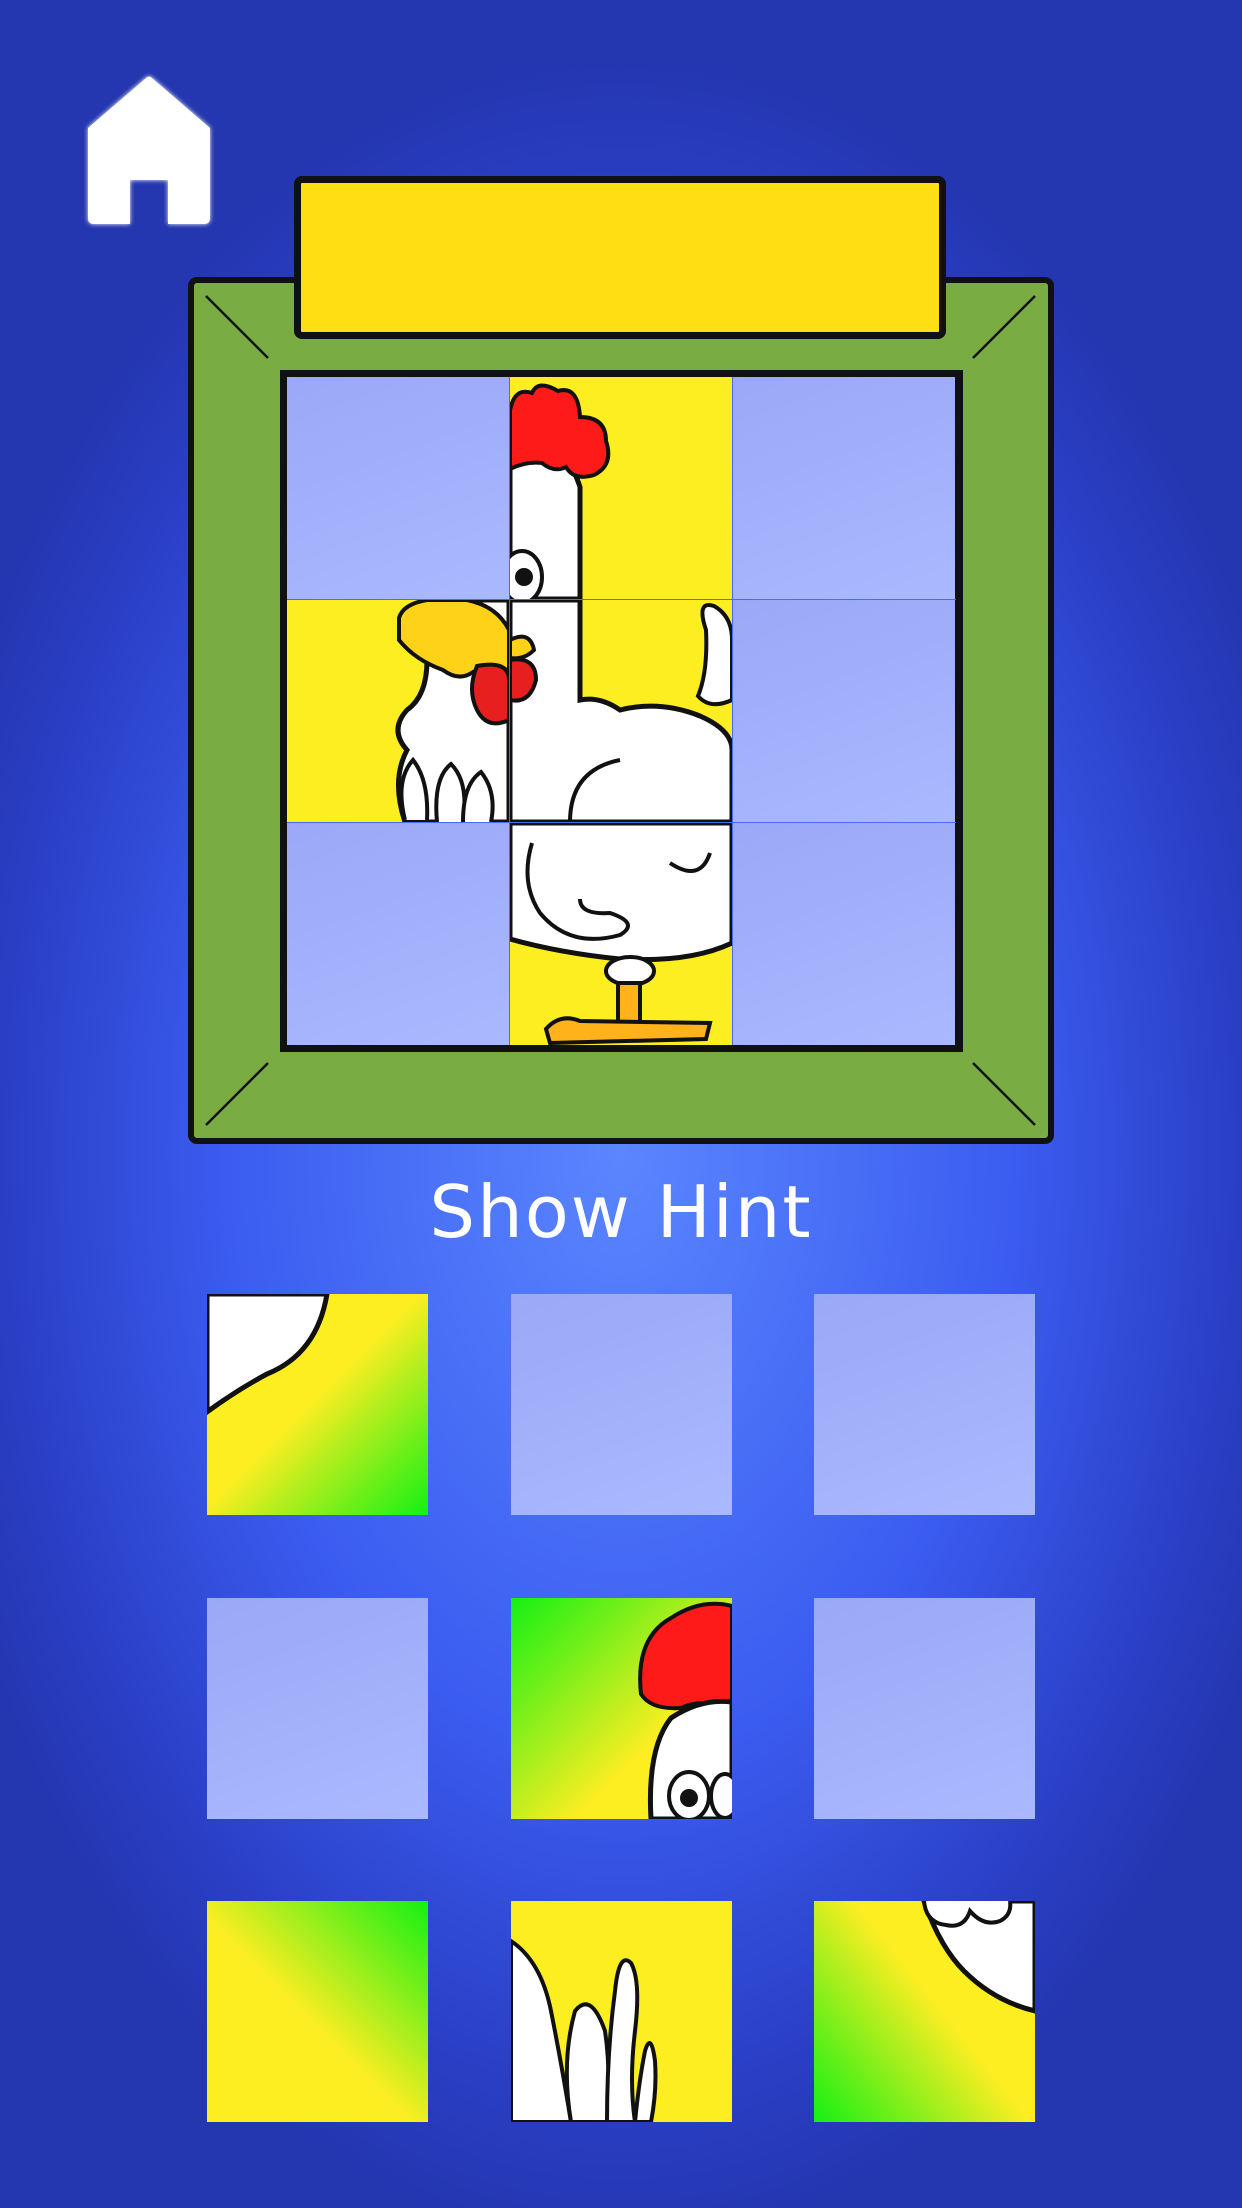 The width and height of the screenshot is (1242, 2208). Describe the element at coordinates (398, 488) in the screenshot. I see `board-slot-top-left` at that location.